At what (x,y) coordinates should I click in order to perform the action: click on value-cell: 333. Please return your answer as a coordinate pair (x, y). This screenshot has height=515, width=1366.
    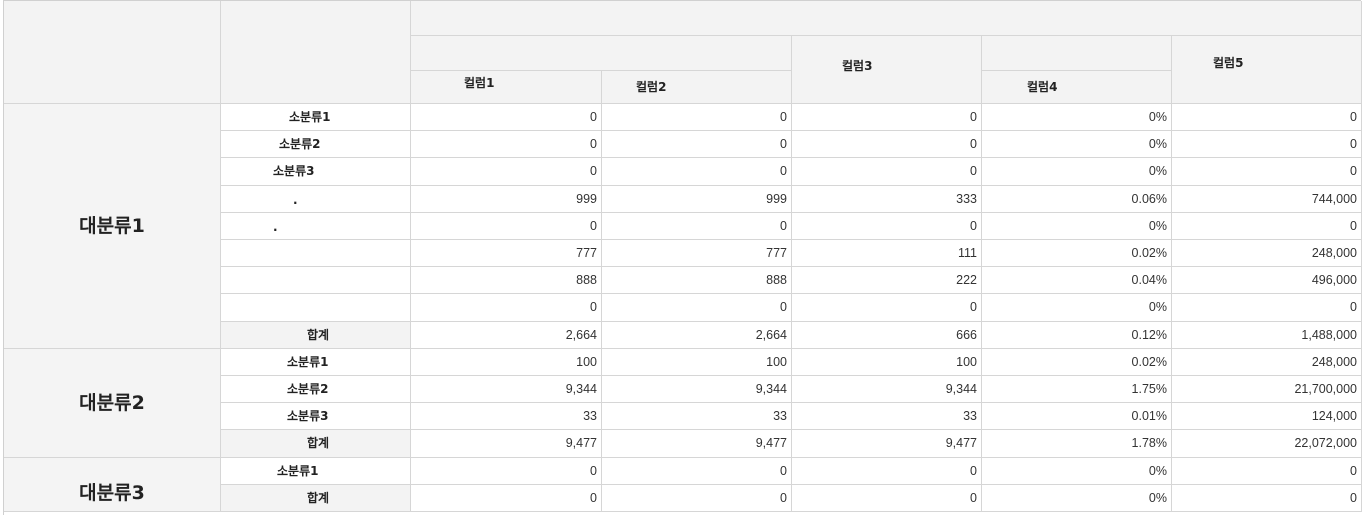
    Looking at the image, I should click on (887, 199).